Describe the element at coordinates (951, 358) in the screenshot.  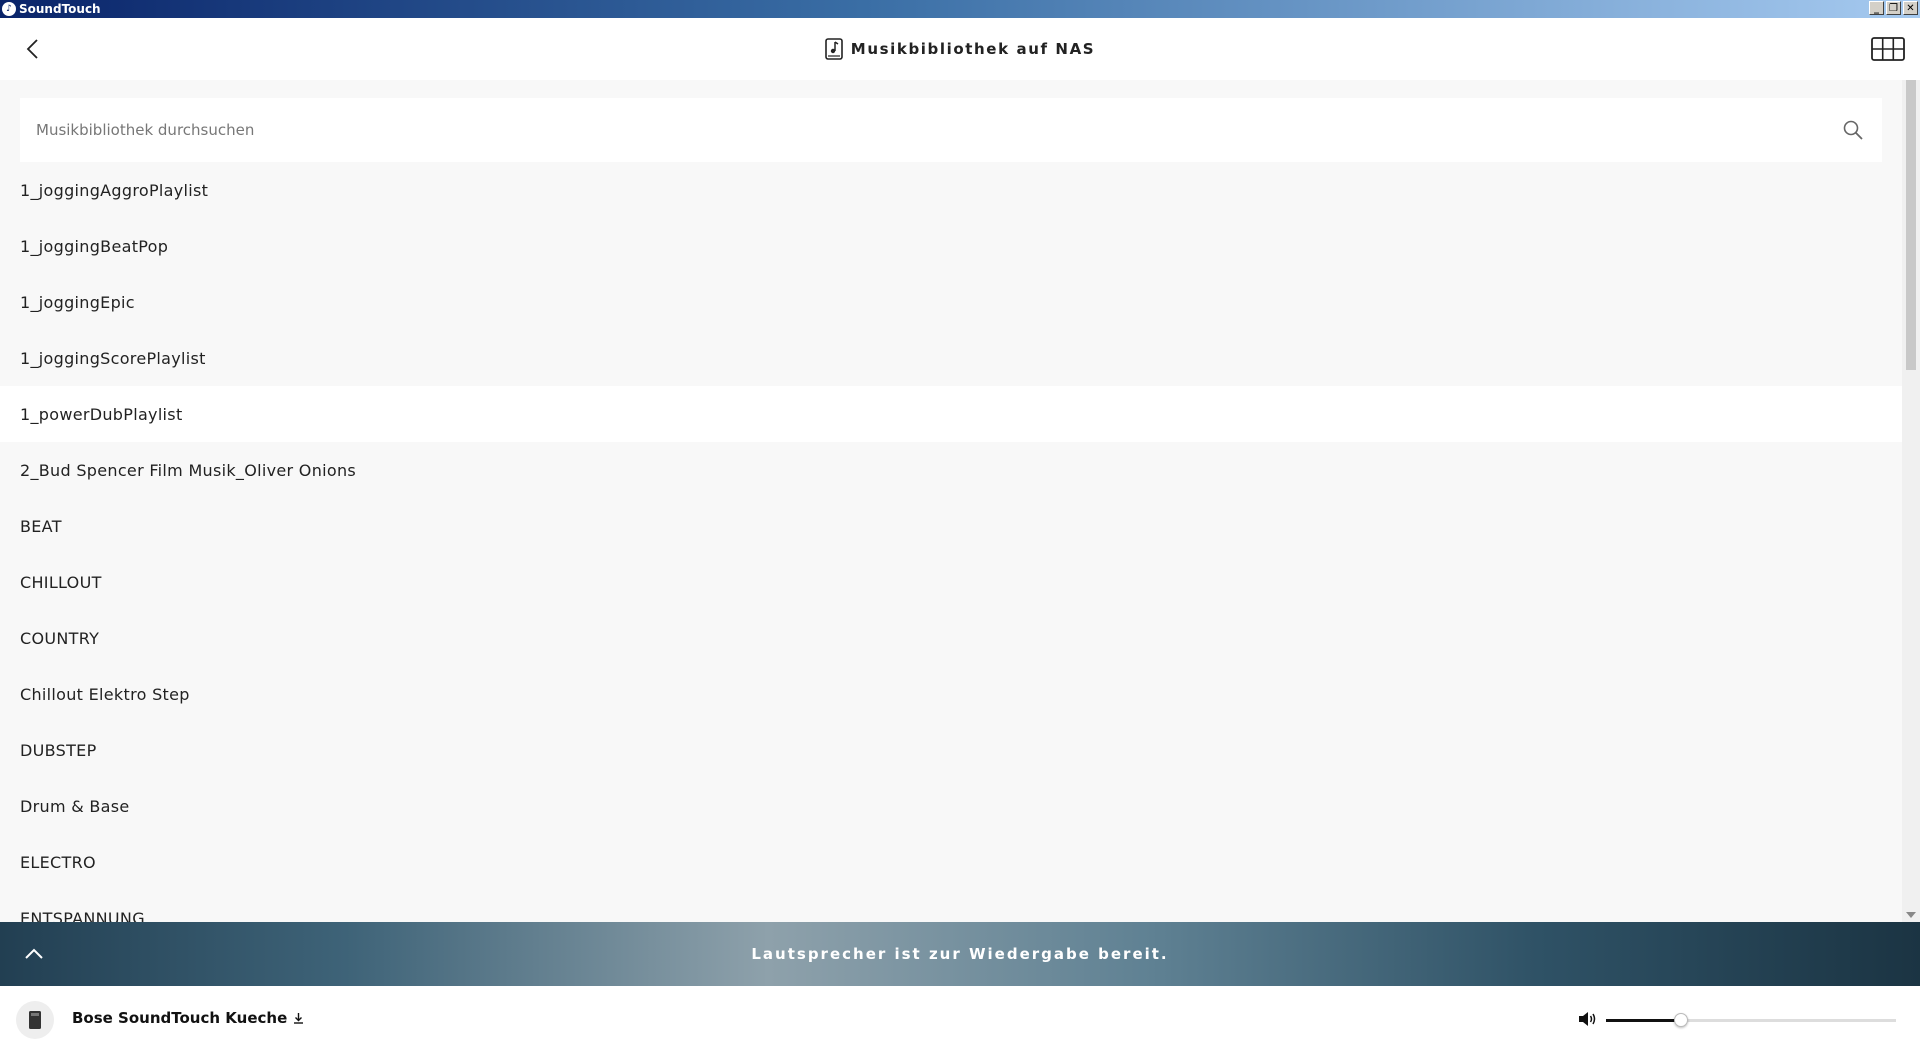
I see `list-item: 1_joggingScorePlaylist` at that location.